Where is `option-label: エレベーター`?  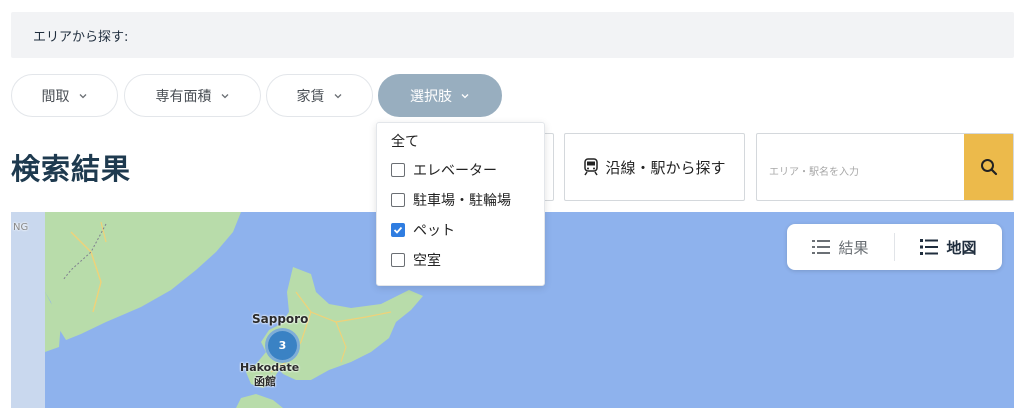
option-label: エレベーター is located at coordinates (455, 171).